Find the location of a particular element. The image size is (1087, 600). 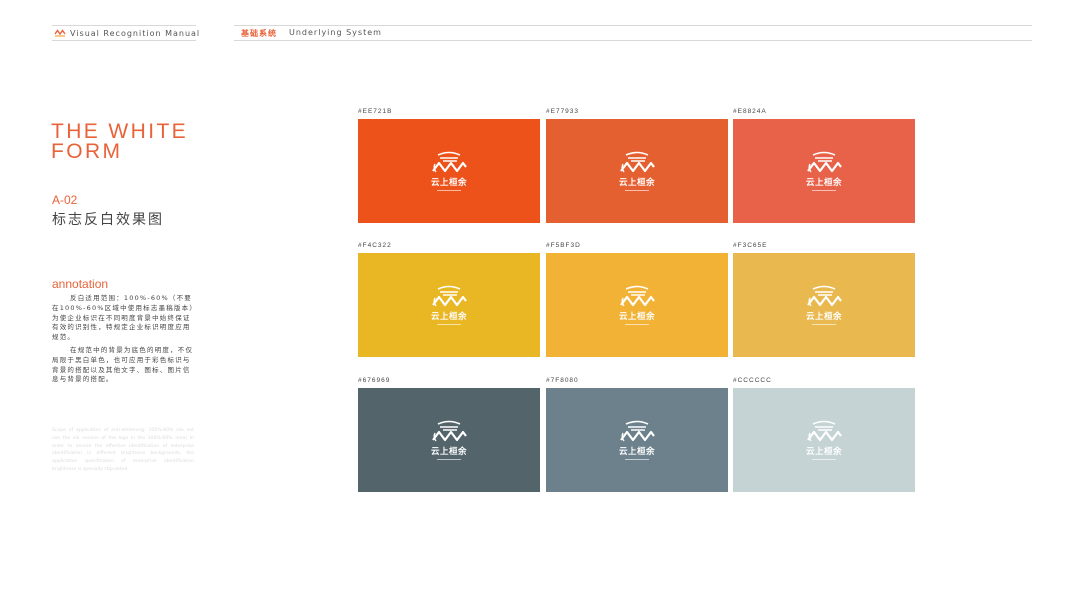

swatch-label: #CCCCCC is located at coordinates (752, 380).